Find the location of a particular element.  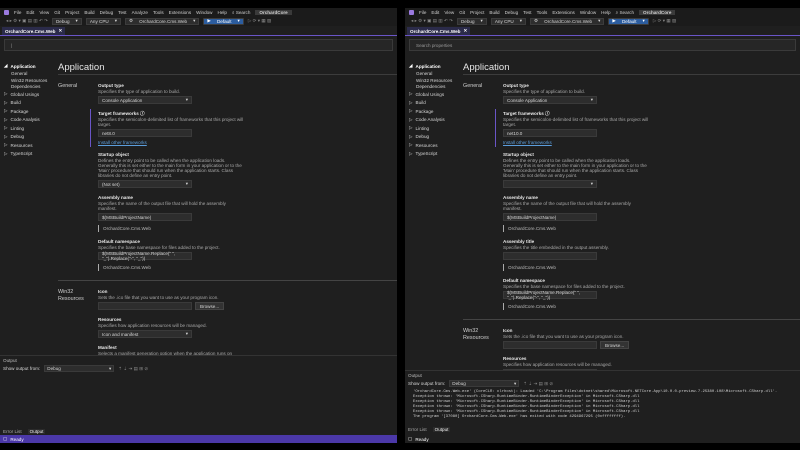

sidebar-item-label: TypeScript is located at coordinates (426, 154).